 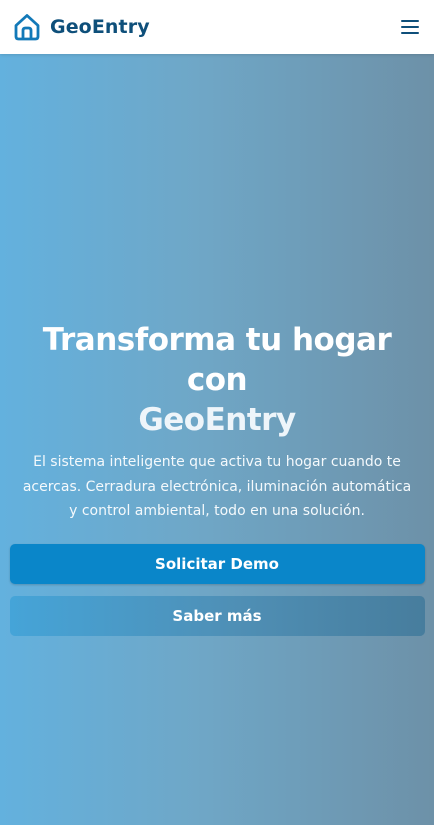 I want to click on brand-logo: GeoEntry, so click(x=81, y=27).